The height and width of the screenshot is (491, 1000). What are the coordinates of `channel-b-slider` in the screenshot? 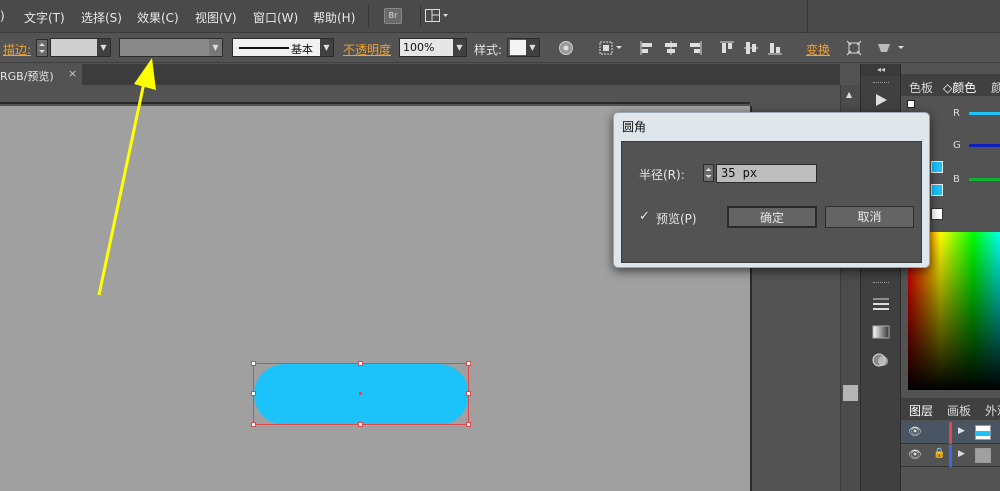 It's located at (984, 179).